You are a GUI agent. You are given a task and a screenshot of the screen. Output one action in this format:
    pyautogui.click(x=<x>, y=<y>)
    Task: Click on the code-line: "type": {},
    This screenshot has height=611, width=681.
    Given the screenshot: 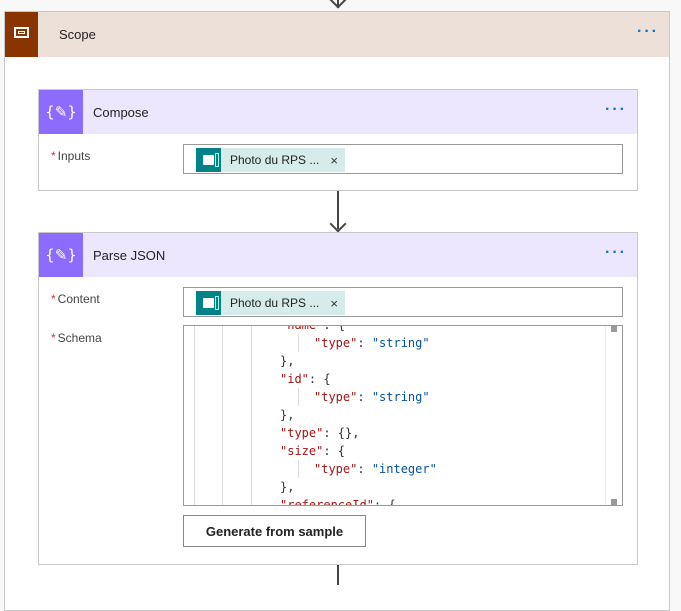 What is the action you would take?
    pyautogui.click(x=310, y=433)
    